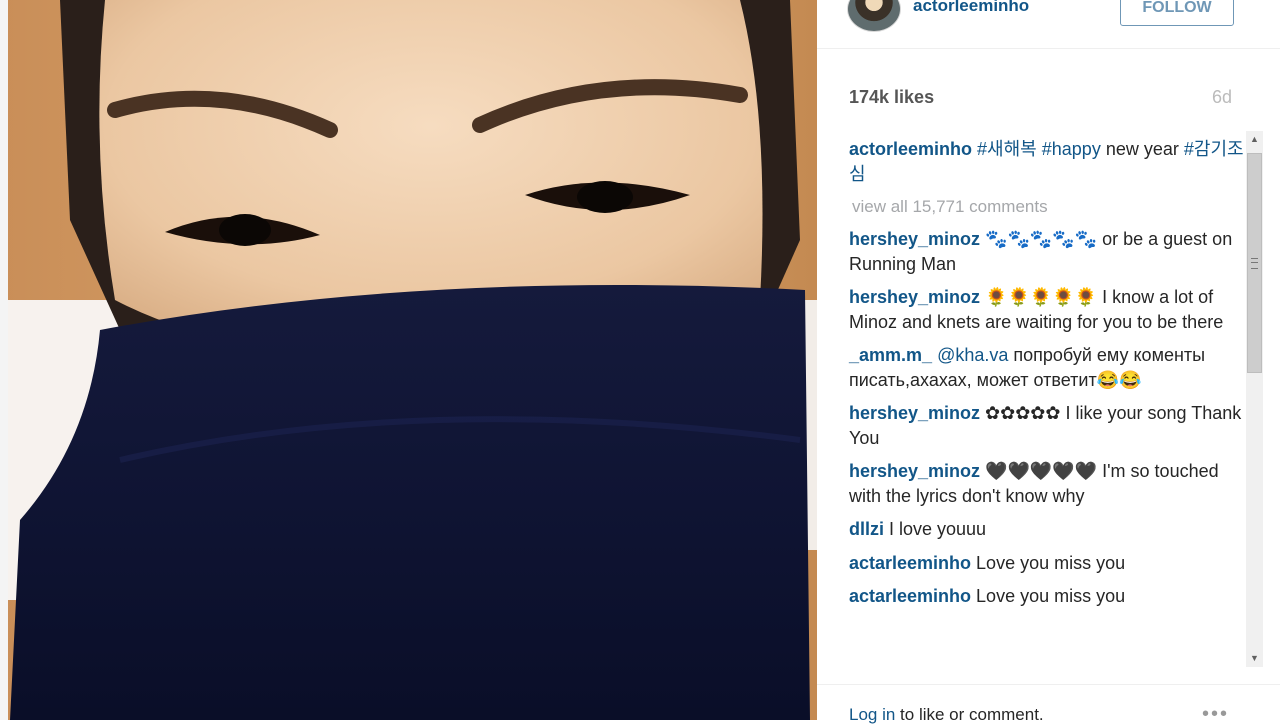 The image size is (1280, 726). I want to click on caption-username: actorleeminho, so click(910, 149).